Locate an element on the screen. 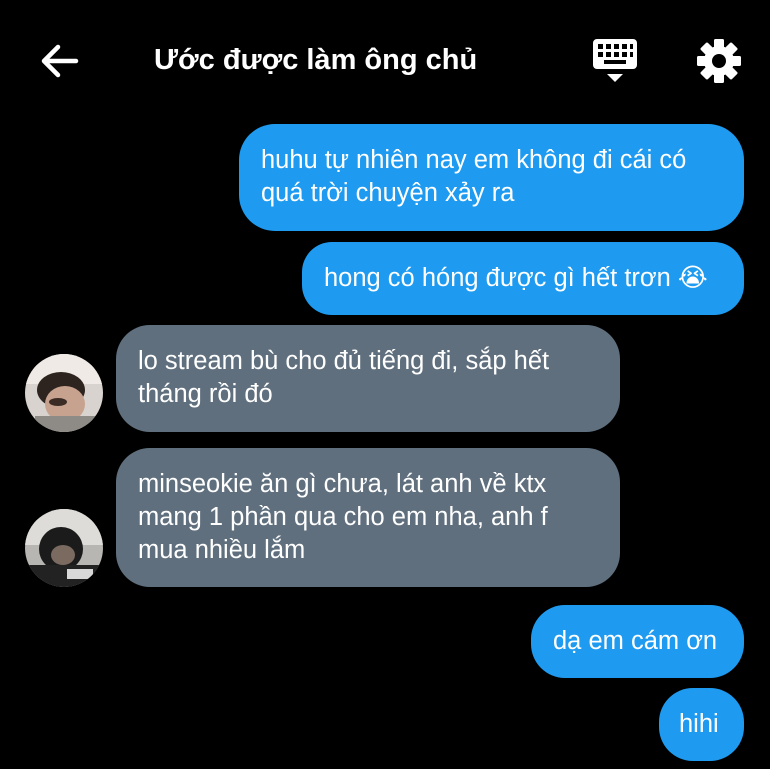 Image resolution: width=770 pixels, height=769 pixels. message-text: hihi is located at coordinates (699, 724).